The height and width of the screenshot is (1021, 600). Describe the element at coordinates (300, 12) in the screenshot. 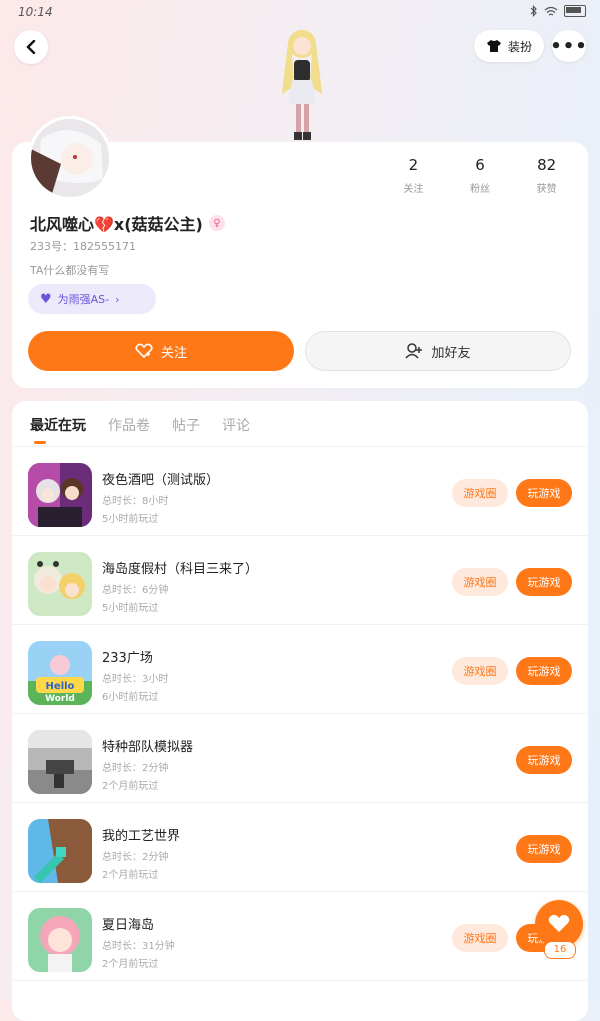

I see `status-bar: 10:14` at that location.